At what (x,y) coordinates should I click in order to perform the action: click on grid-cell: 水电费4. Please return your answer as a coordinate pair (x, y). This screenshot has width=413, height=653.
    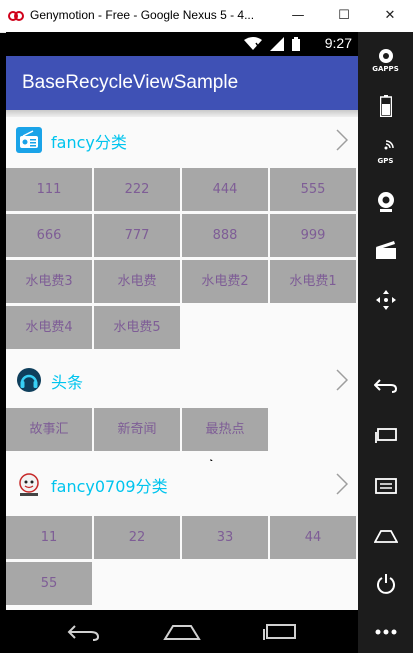
    Looking at the image, I should click on (49, 327).